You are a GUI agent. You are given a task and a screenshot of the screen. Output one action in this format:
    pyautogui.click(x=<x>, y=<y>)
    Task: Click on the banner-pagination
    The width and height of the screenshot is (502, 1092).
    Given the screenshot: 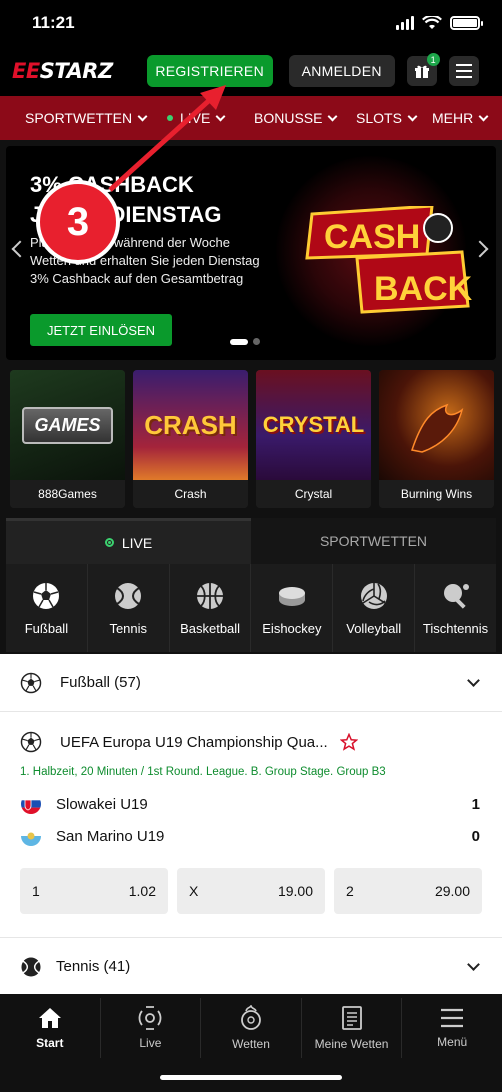 What is the action you would take?
    pyautogui.click(x=245, y=341)
    